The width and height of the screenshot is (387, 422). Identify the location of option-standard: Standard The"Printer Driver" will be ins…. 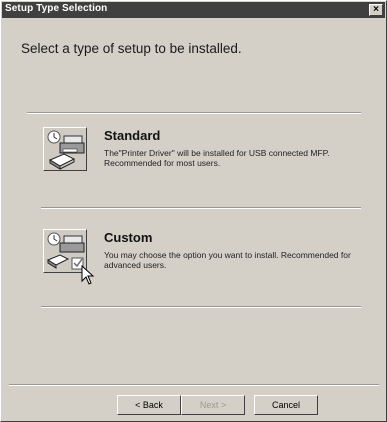
(201, 162).